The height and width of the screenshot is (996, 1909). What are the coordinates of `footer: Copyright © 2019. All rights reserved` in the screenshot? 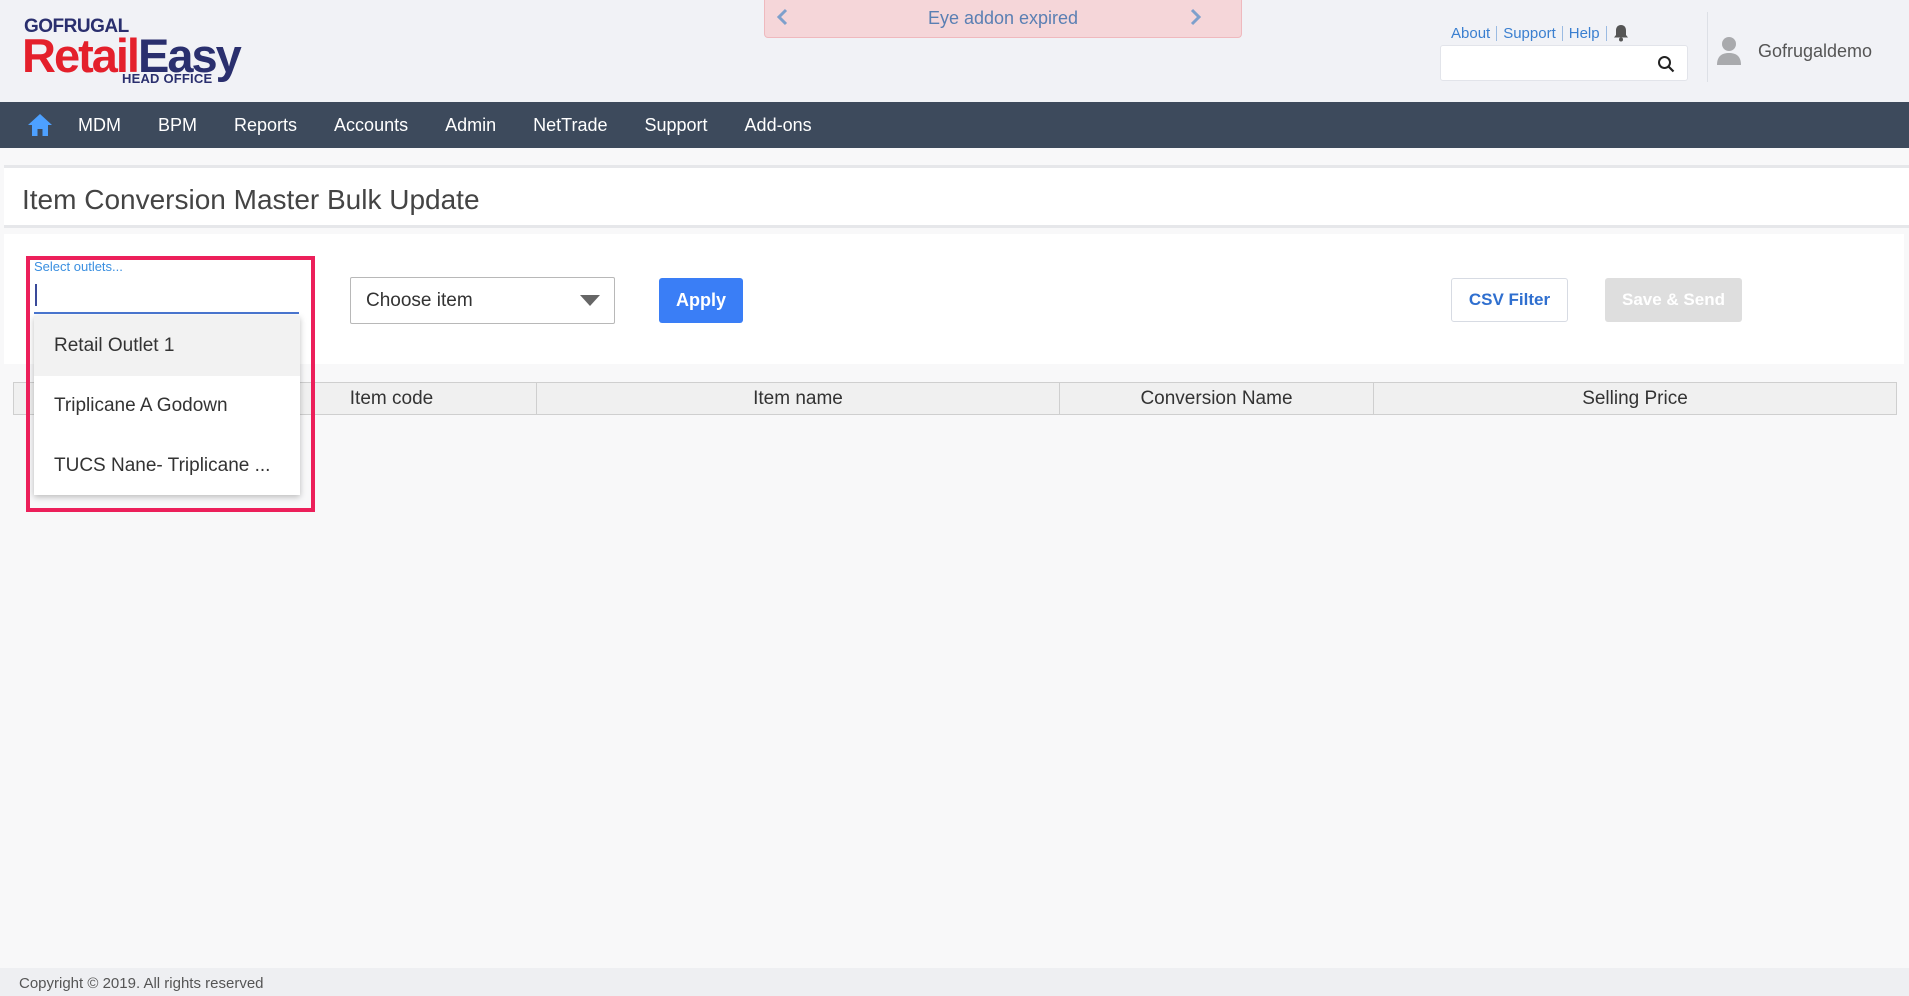 It's located at (954, 982).